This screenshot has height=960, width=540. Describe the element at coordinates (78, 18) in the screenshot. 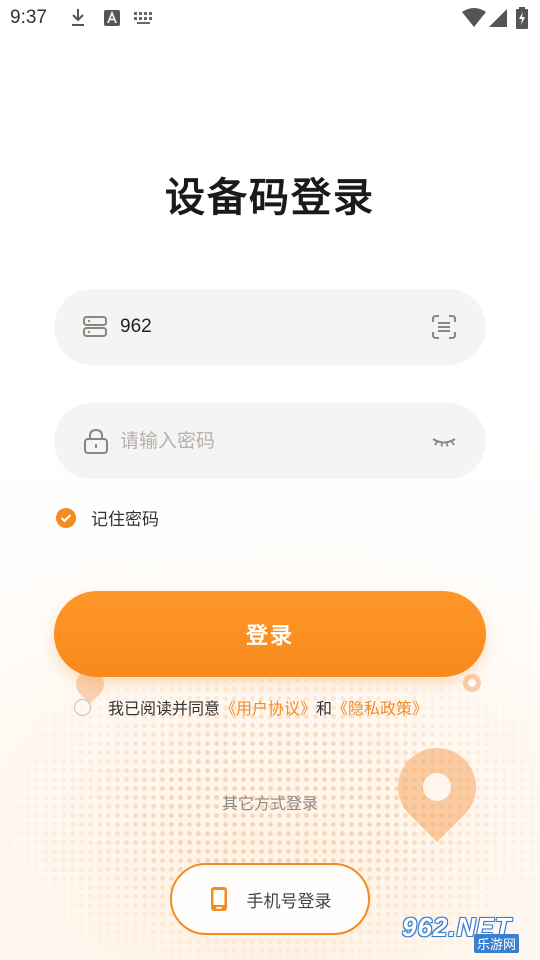

I see `download-icon` at that location.